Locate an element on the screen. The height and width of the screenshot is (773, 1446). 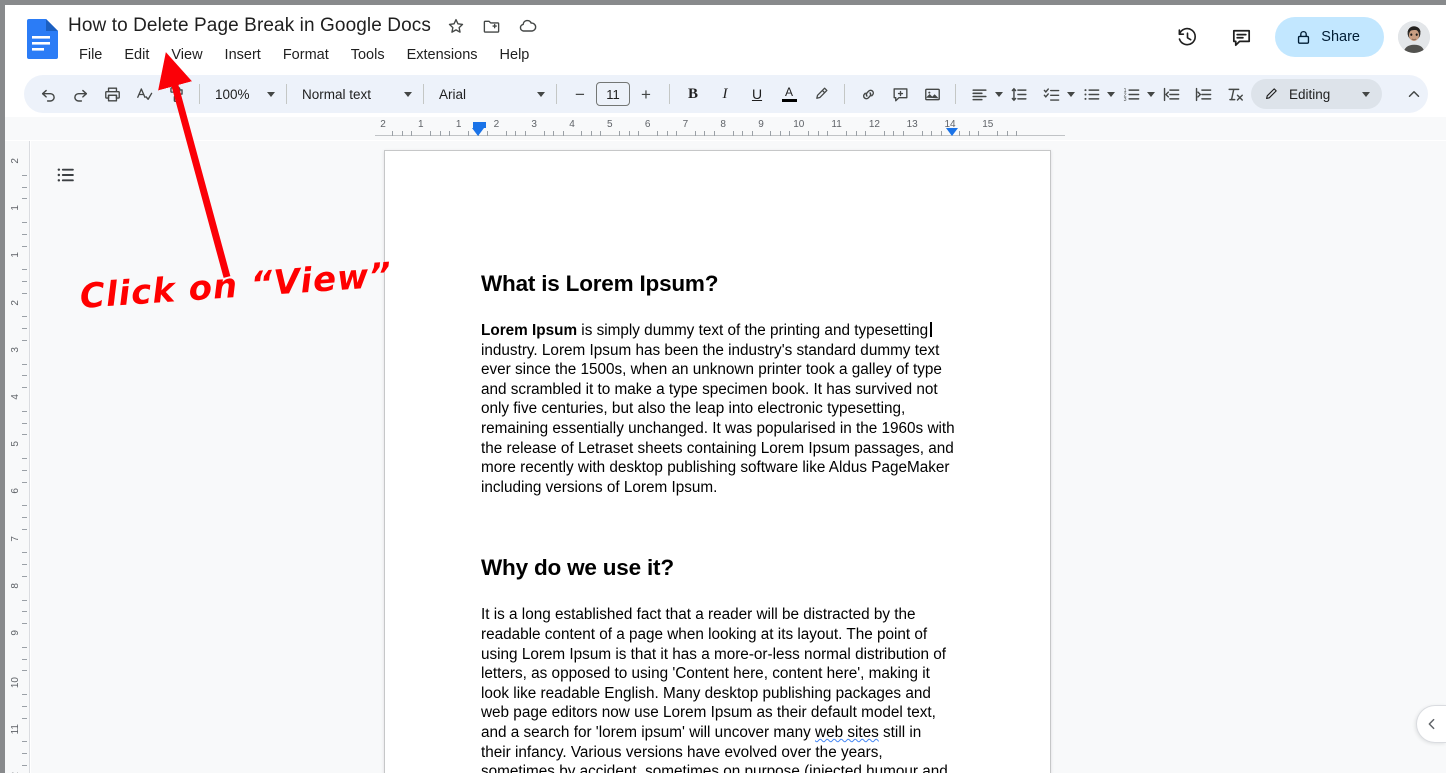
share-button-label: Share is located at coordinates (1340, 37).